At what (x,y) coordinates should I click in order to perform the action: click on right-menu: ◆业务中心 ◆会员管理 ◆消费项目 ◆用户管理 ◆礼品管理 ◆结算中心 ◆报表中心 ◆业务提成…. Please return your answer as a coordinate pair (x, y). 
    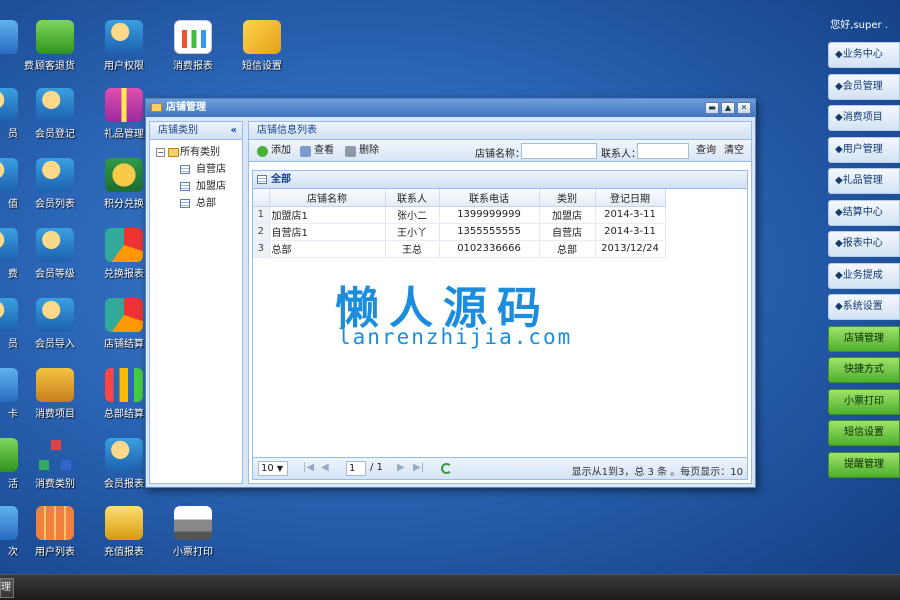
    Looking at the image, I should click on (864, 262).